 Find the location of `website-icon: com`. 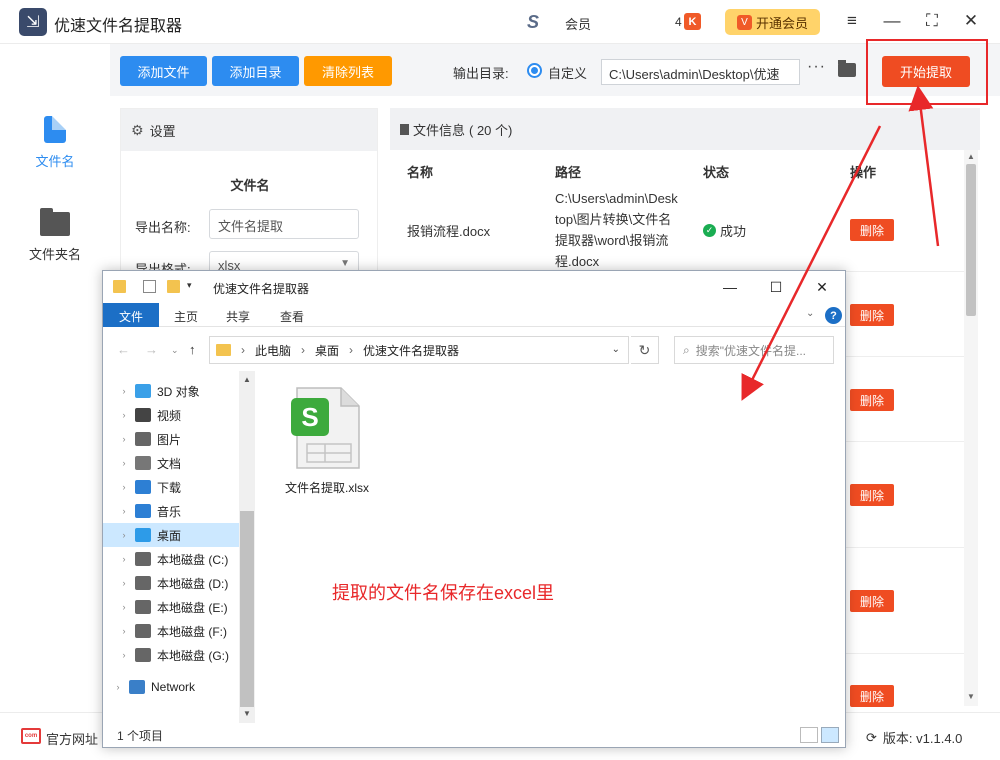

website-icon: com is located at coordinates (31, 736).